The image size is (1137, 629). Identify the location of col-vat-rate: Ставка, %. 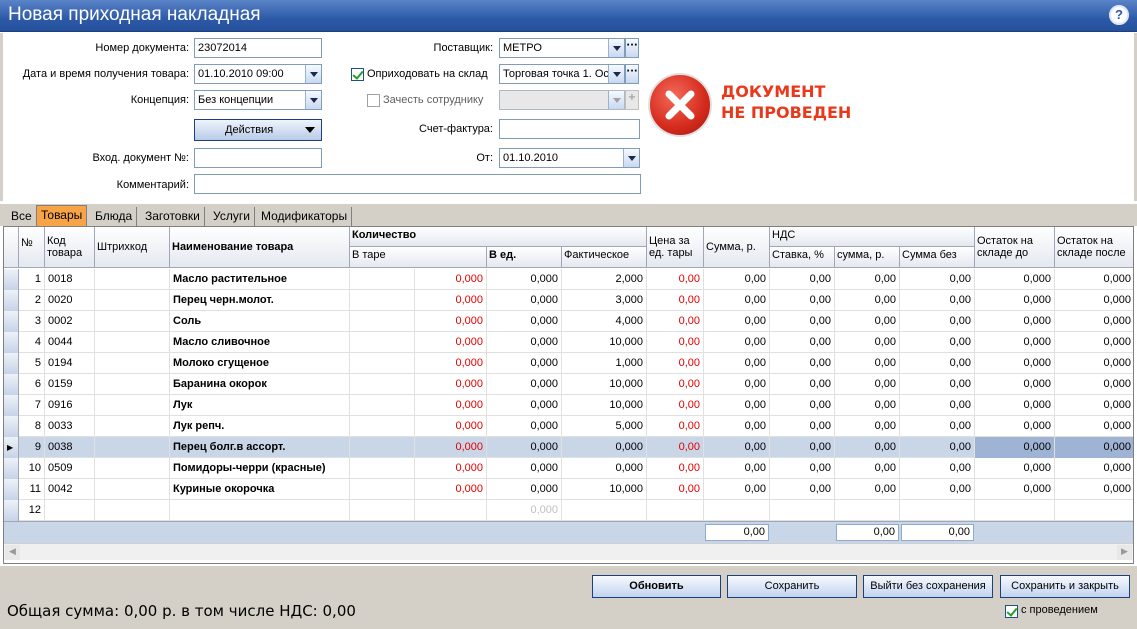
(802, 257).